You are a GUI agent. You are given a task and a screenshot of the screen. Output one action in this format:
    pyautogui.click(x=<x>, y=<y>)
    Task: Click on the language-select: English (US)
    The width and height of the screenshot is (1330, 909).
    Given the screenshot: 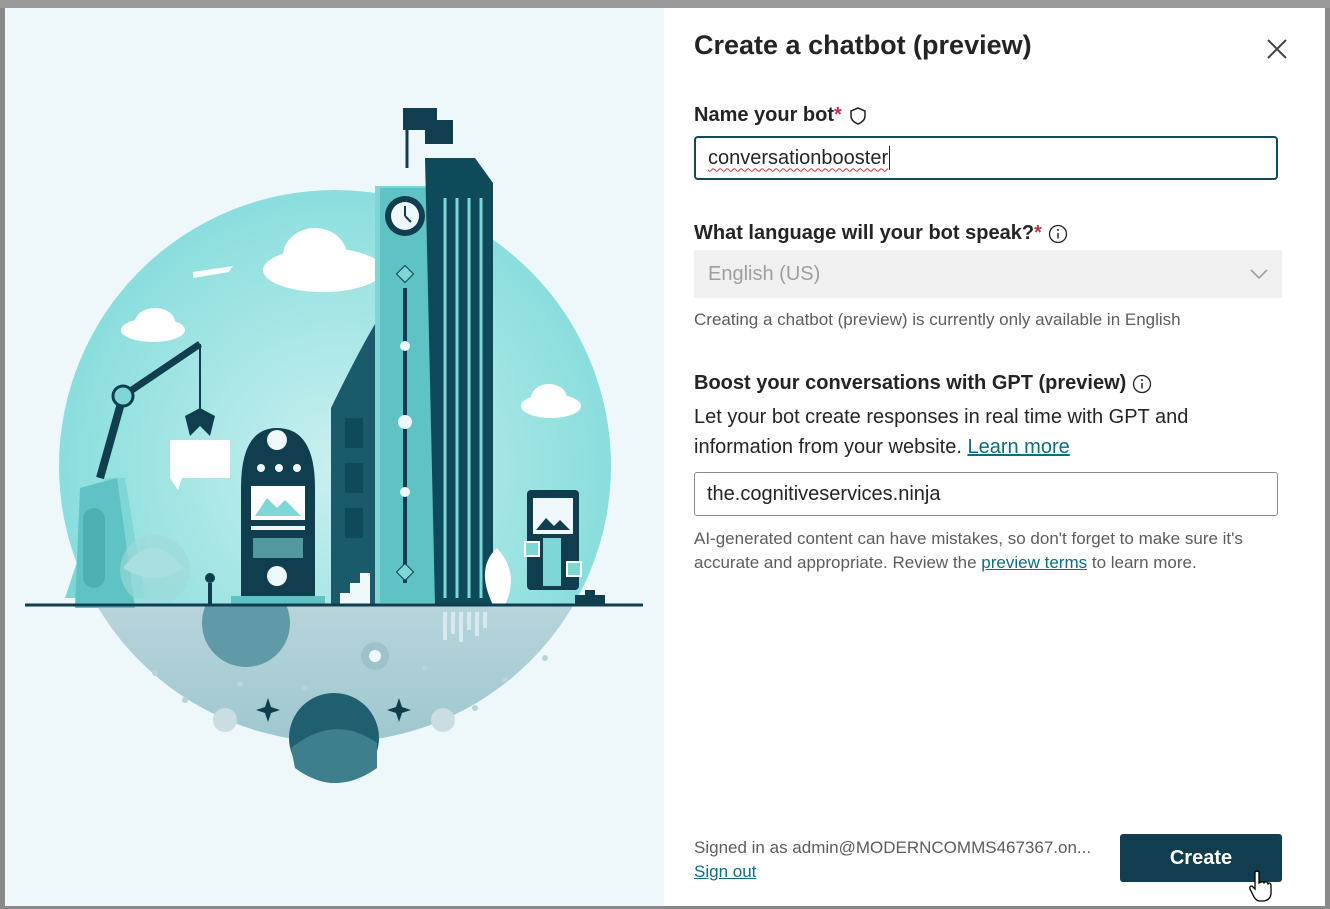 What is the action you would take?
    pyautogui.click(x=988, y=274)
    